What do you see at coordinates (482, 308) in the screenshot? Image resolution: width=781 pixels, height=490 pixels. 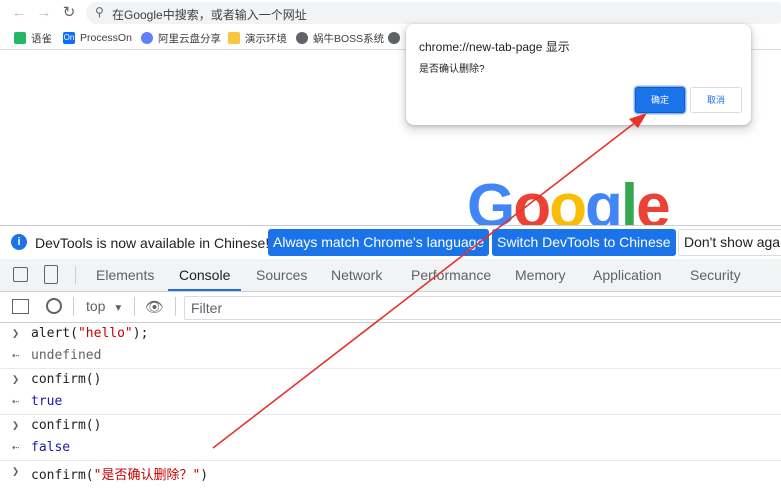 I see `filter-input: Filter` at bounding box center [482, 308].